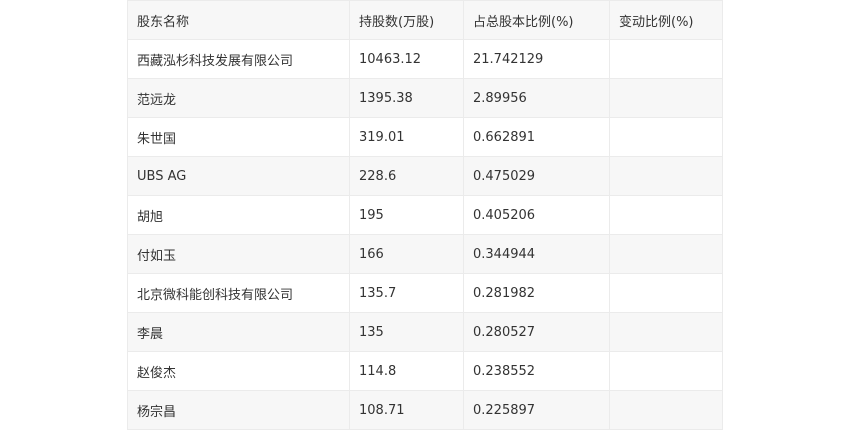 The width and height of the screenshot is (850, 430). I want to click on table-row: 李晨 135 0.280527, so click(425, 332).